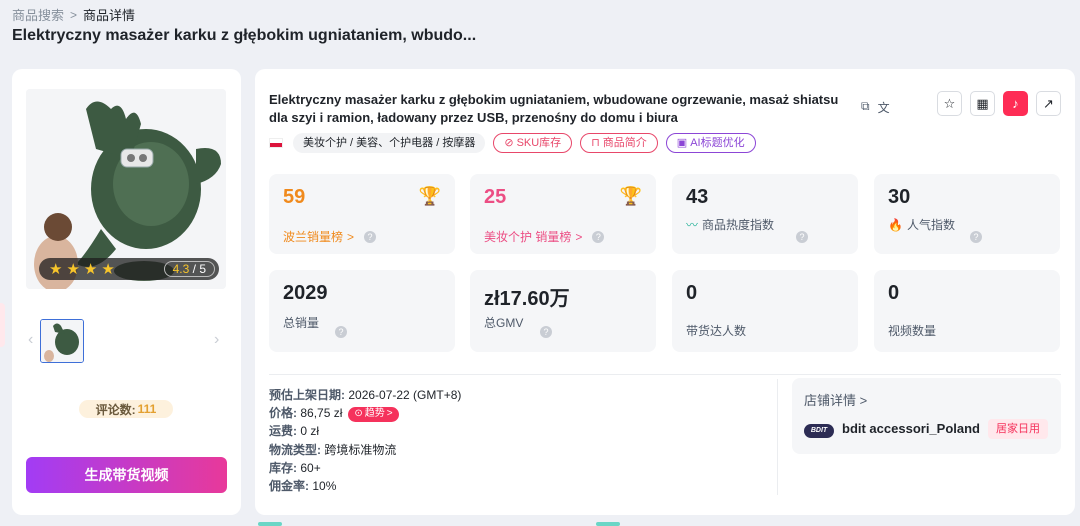  What do you see at coordinates (682, 143) in the screenshot?
I see `ai-icon: ▣` at bounding box center [682, 143].